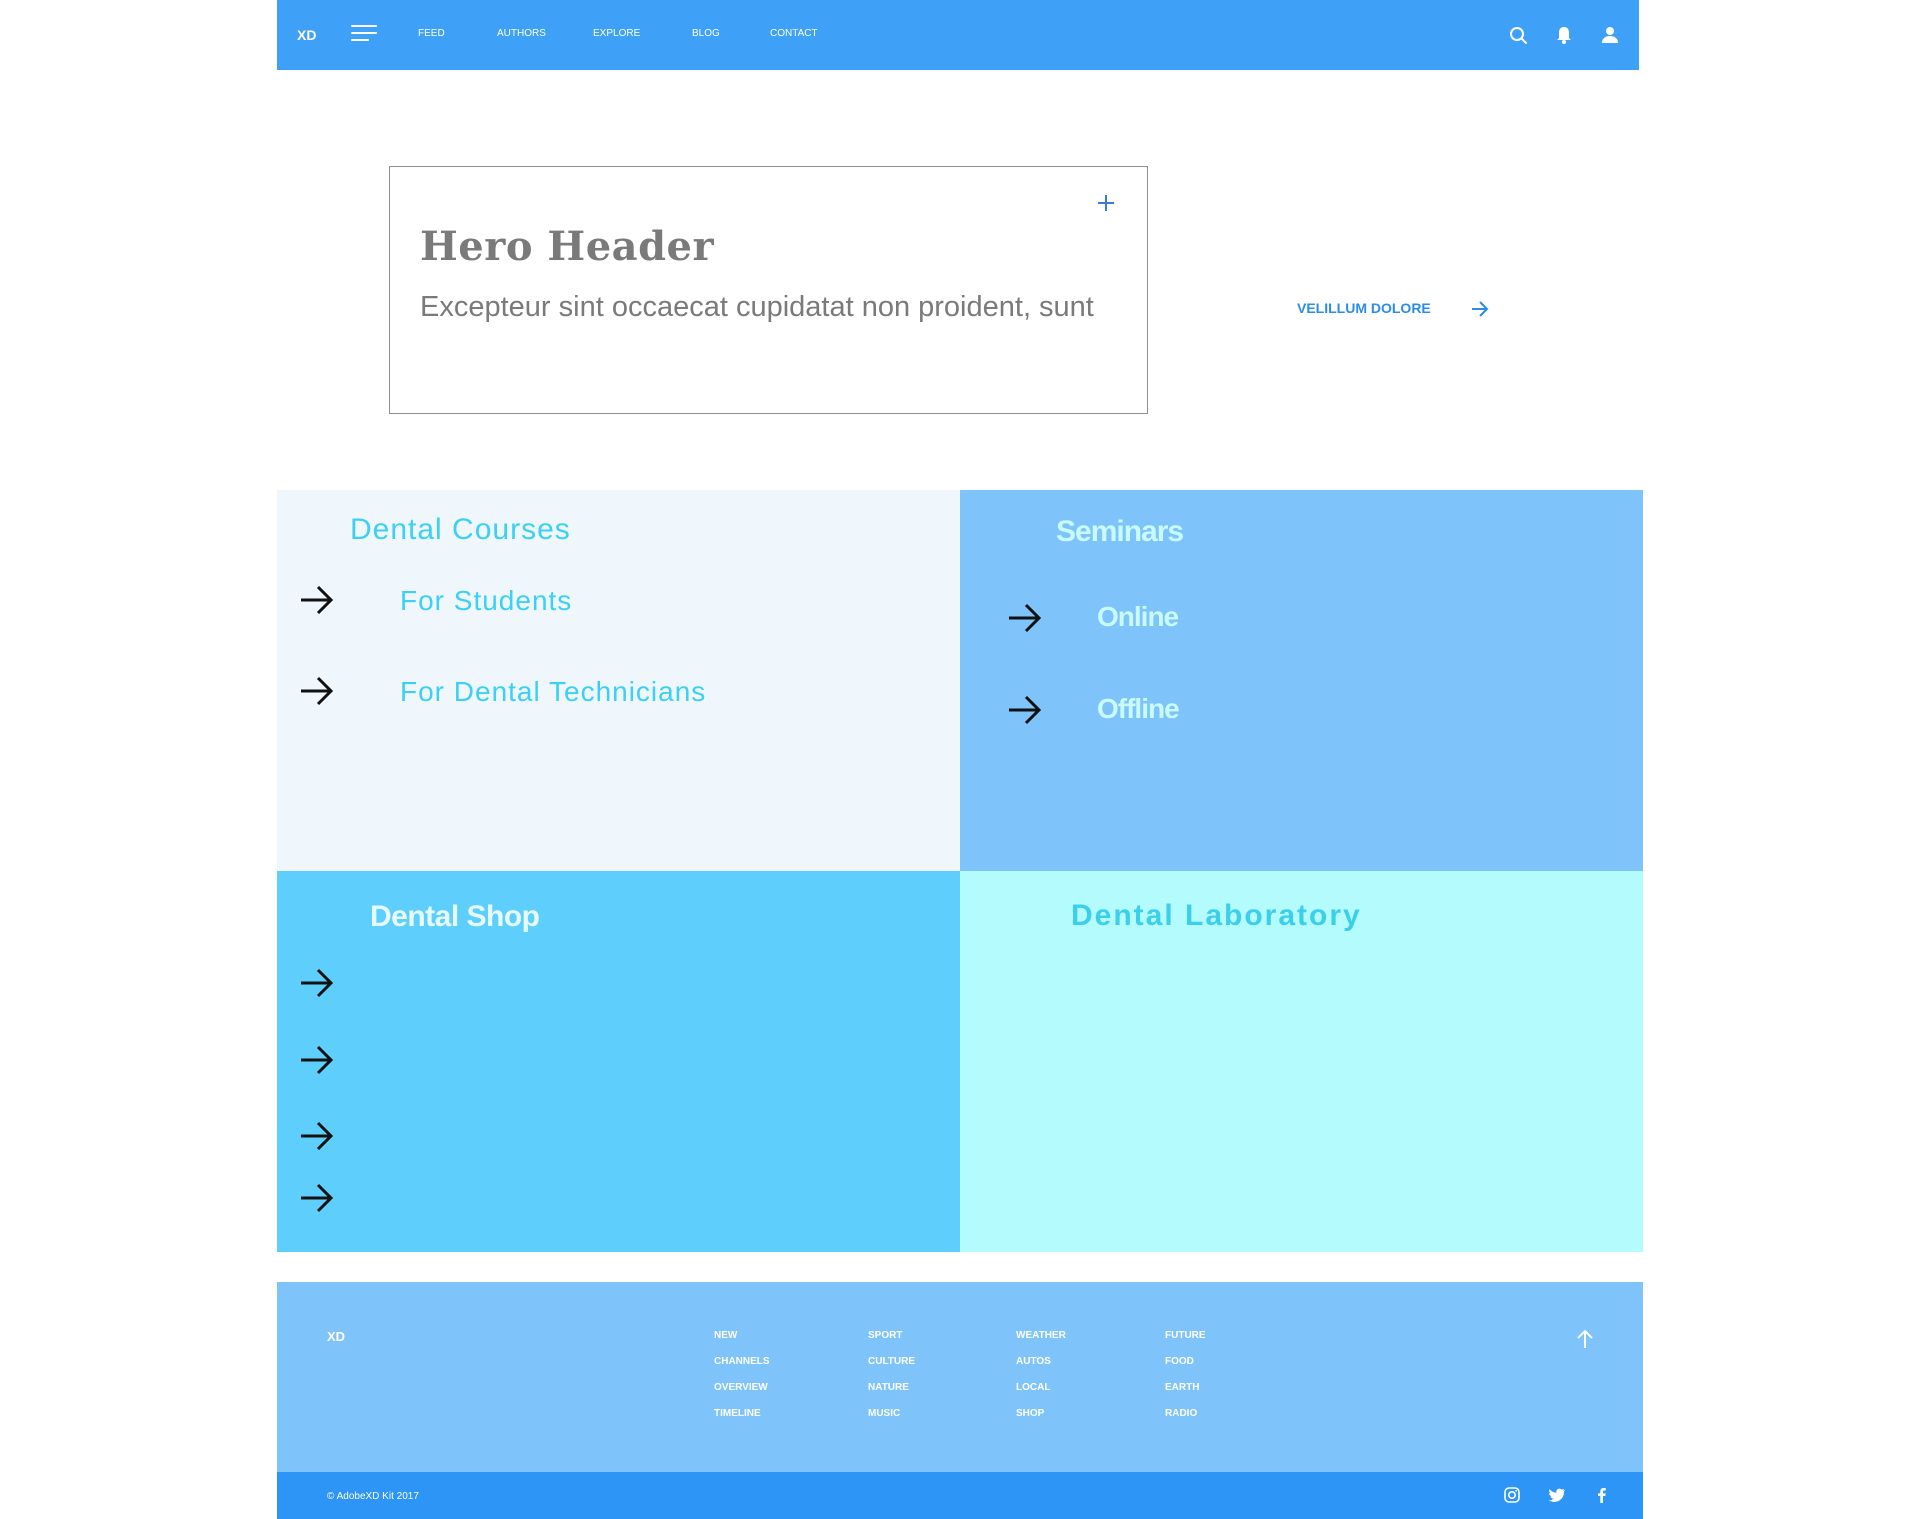  What do you see at coordinates (891, 1421) in the screenshot?
I see `footer-link: MUSIC` at bounding box center [891, 1421].